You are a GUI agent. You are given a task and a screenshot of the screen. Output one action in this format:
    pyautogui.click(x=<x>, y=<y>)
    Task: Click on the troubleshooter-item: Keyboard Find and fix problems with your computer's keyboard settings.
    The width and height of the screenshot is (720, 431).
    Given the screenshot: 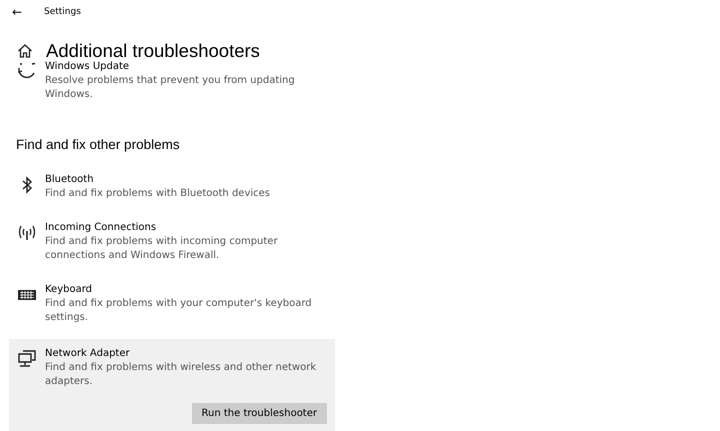 What is the action you would take?
    pyautogui.click(x=166, y=304)
    